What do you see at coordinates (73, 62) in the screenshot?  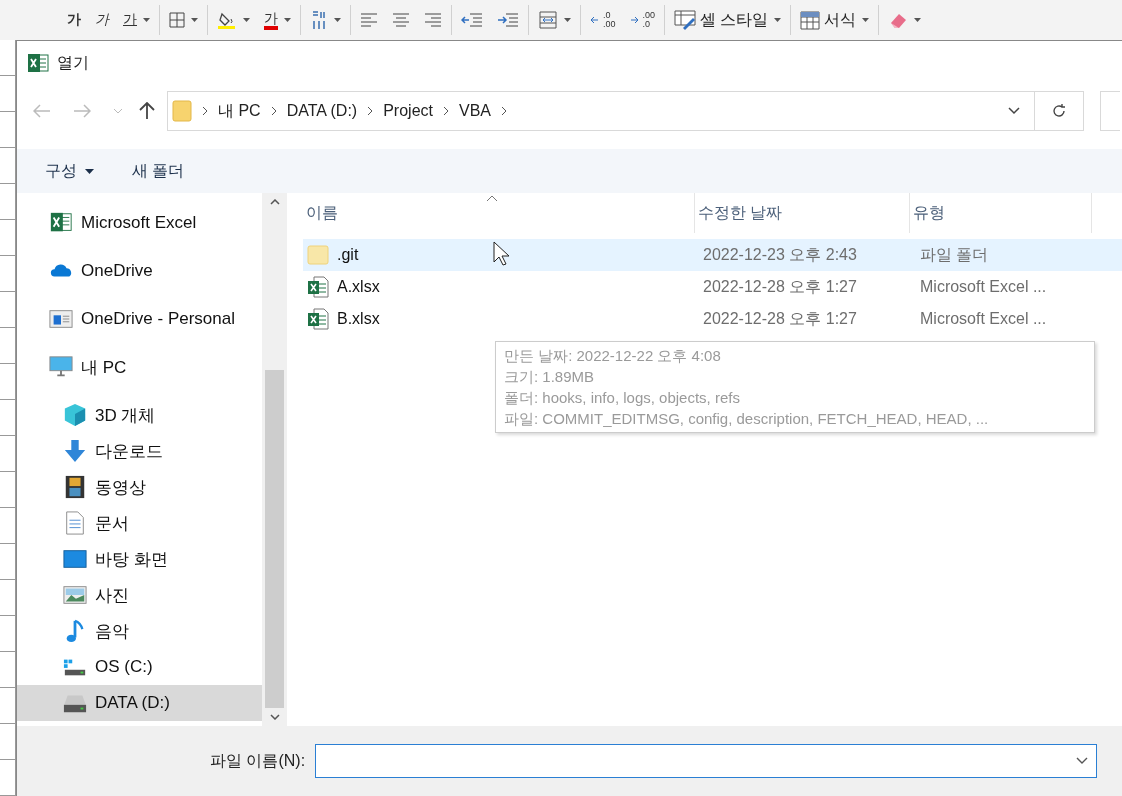 I see `window-title: 열기` at bounding box center [73, 62].